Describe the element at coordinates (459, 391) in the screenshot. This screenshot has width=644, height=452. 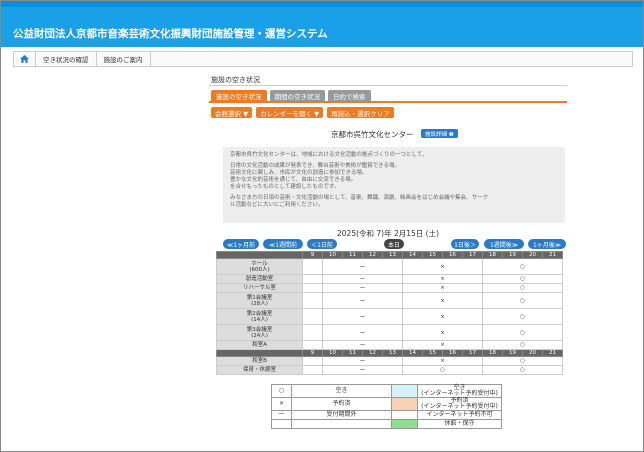
I see `legend-label-2: 空き (インターネット予約受付中)` at that location.